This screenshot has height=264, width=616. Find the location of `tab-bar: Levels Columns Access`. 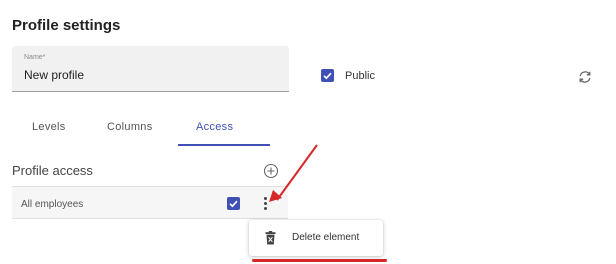

tab-bar: Levels Columns Access is located at coordinates (141, 130).